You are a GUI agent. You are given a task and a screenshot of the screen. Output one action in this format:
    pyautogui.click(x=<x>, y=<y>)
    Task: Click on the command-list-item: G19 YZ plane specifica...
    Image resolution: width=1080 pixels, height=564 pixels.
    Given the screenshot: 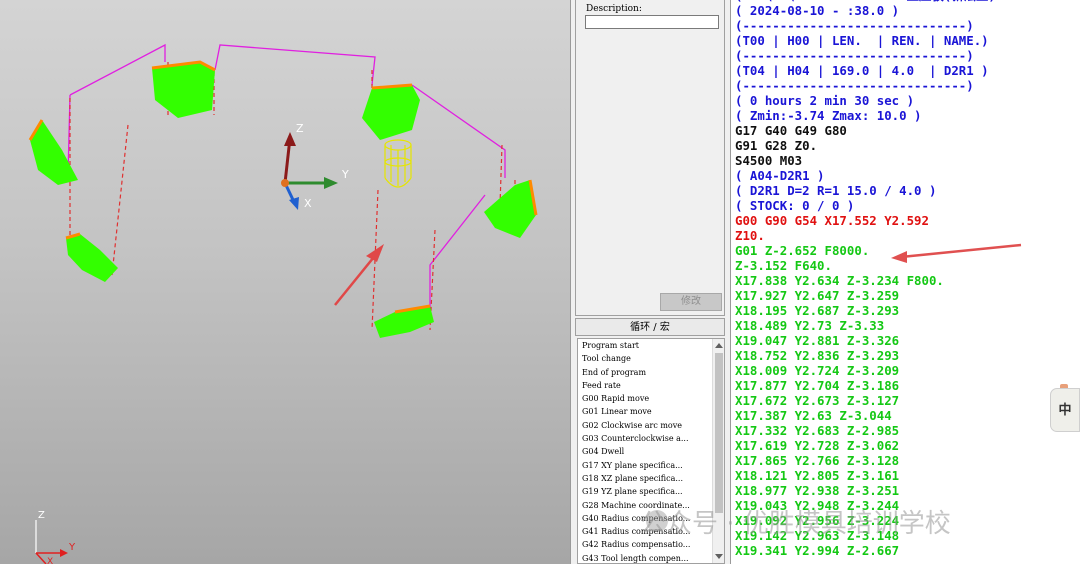 What is the action you would take?
    pyautogui.click(x=645, y=491)
    